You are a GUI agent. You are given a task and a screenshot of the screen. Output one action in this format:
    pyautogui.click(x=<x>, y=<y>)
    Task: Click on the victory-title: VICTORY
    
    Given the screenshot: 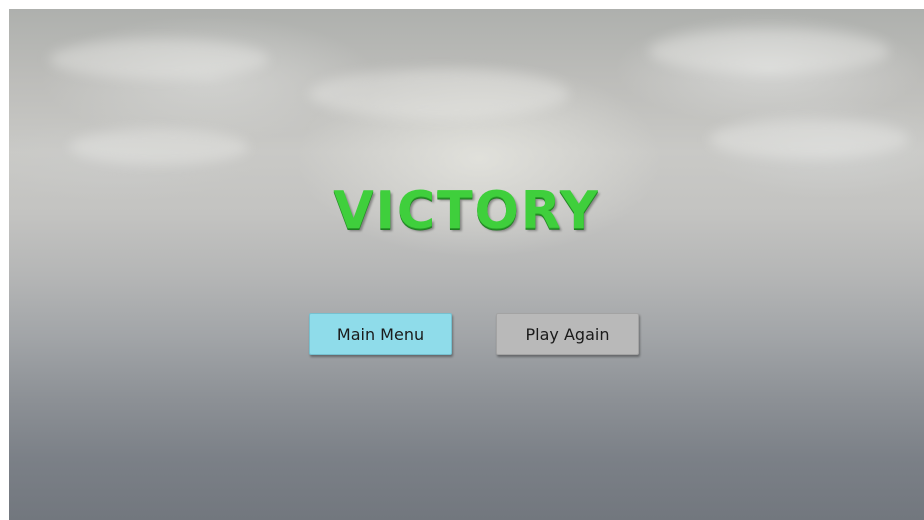 What is the action you would take?
    pyautogui.click(x=466, y=211)
    